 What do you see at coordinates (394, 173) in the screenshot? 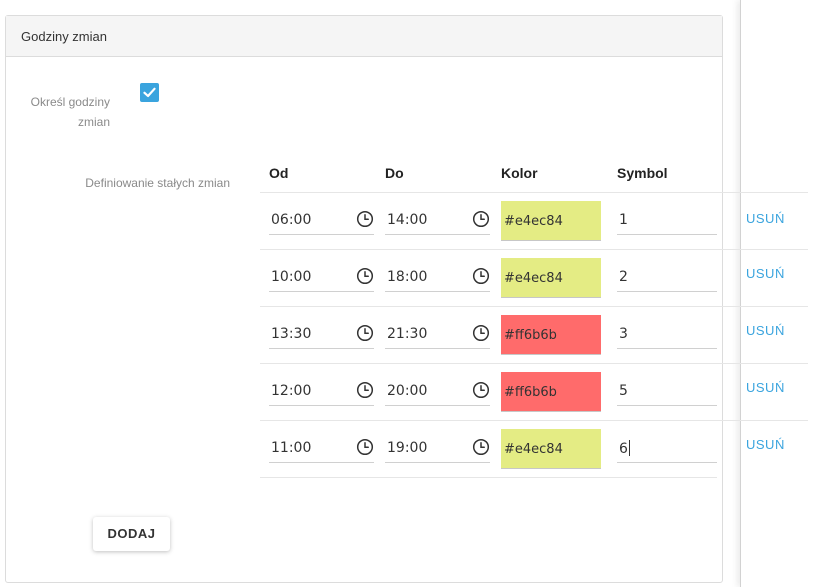
I see `column-header-to: Do` at bounding box center [394, 173].